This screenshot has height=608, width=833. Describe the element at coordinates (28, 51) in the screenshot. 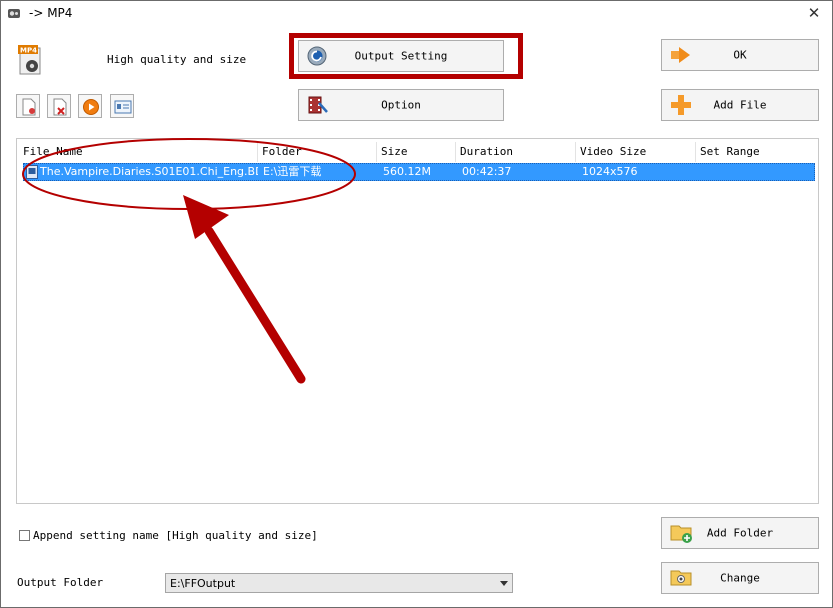

I see `svg-text: MP4` at that location.